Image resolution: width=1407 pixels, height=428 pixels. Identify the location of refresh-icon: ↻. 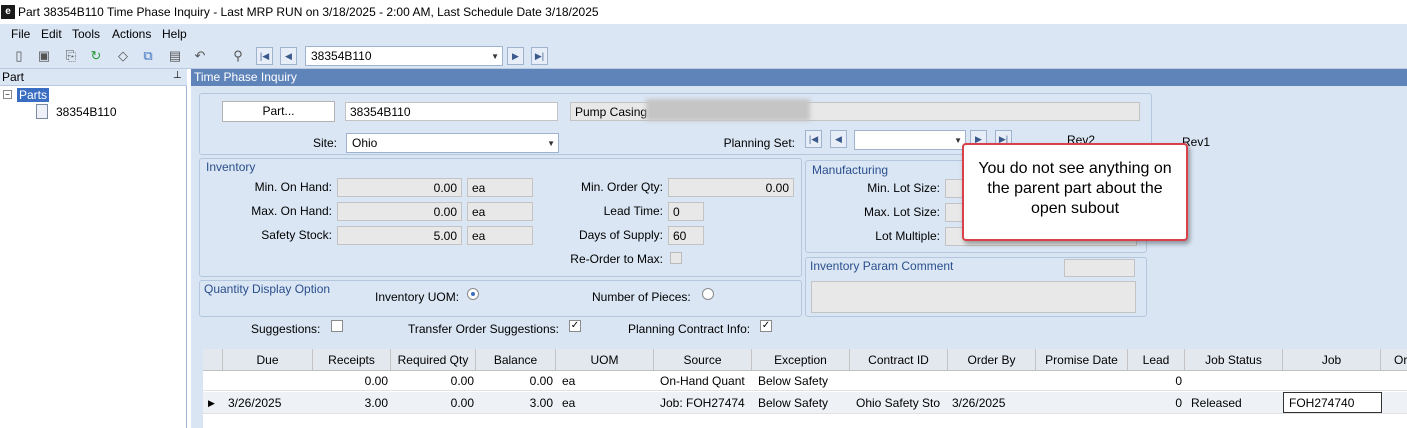
(96, 56).